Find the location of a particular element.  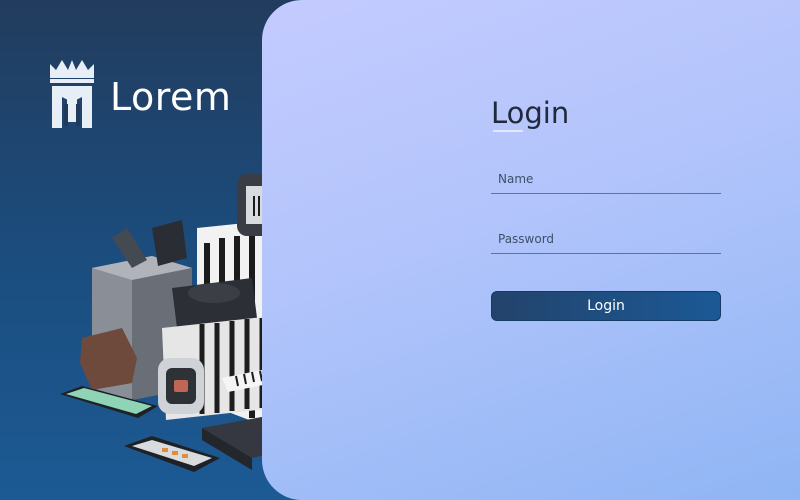

castle-logo-icon is located at coordinates (72, 97).